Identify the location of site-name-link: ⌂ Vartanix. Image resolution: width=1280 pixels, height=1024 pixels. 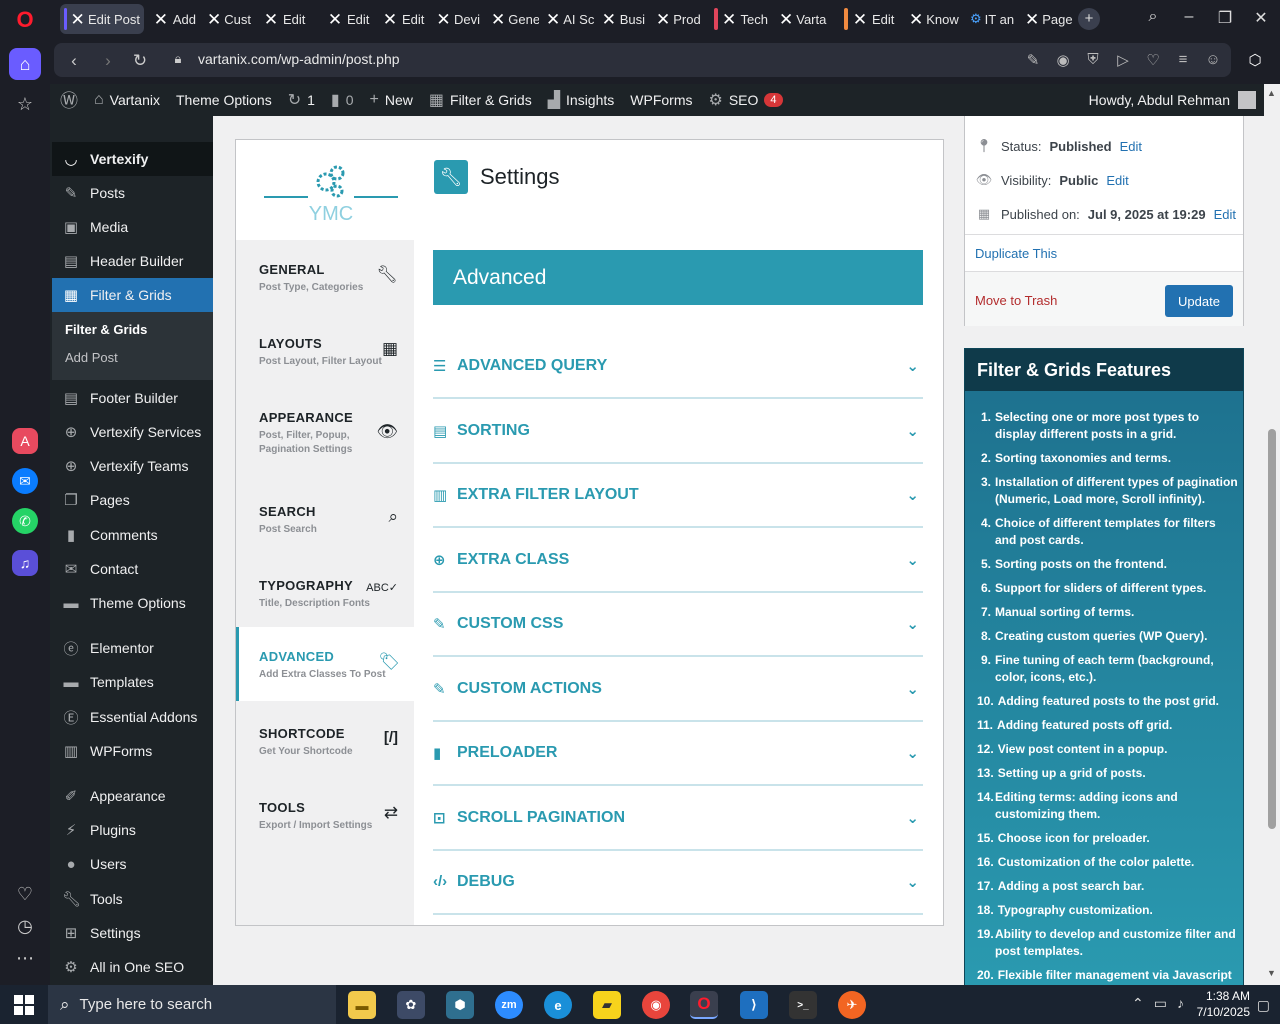
(127, 100).